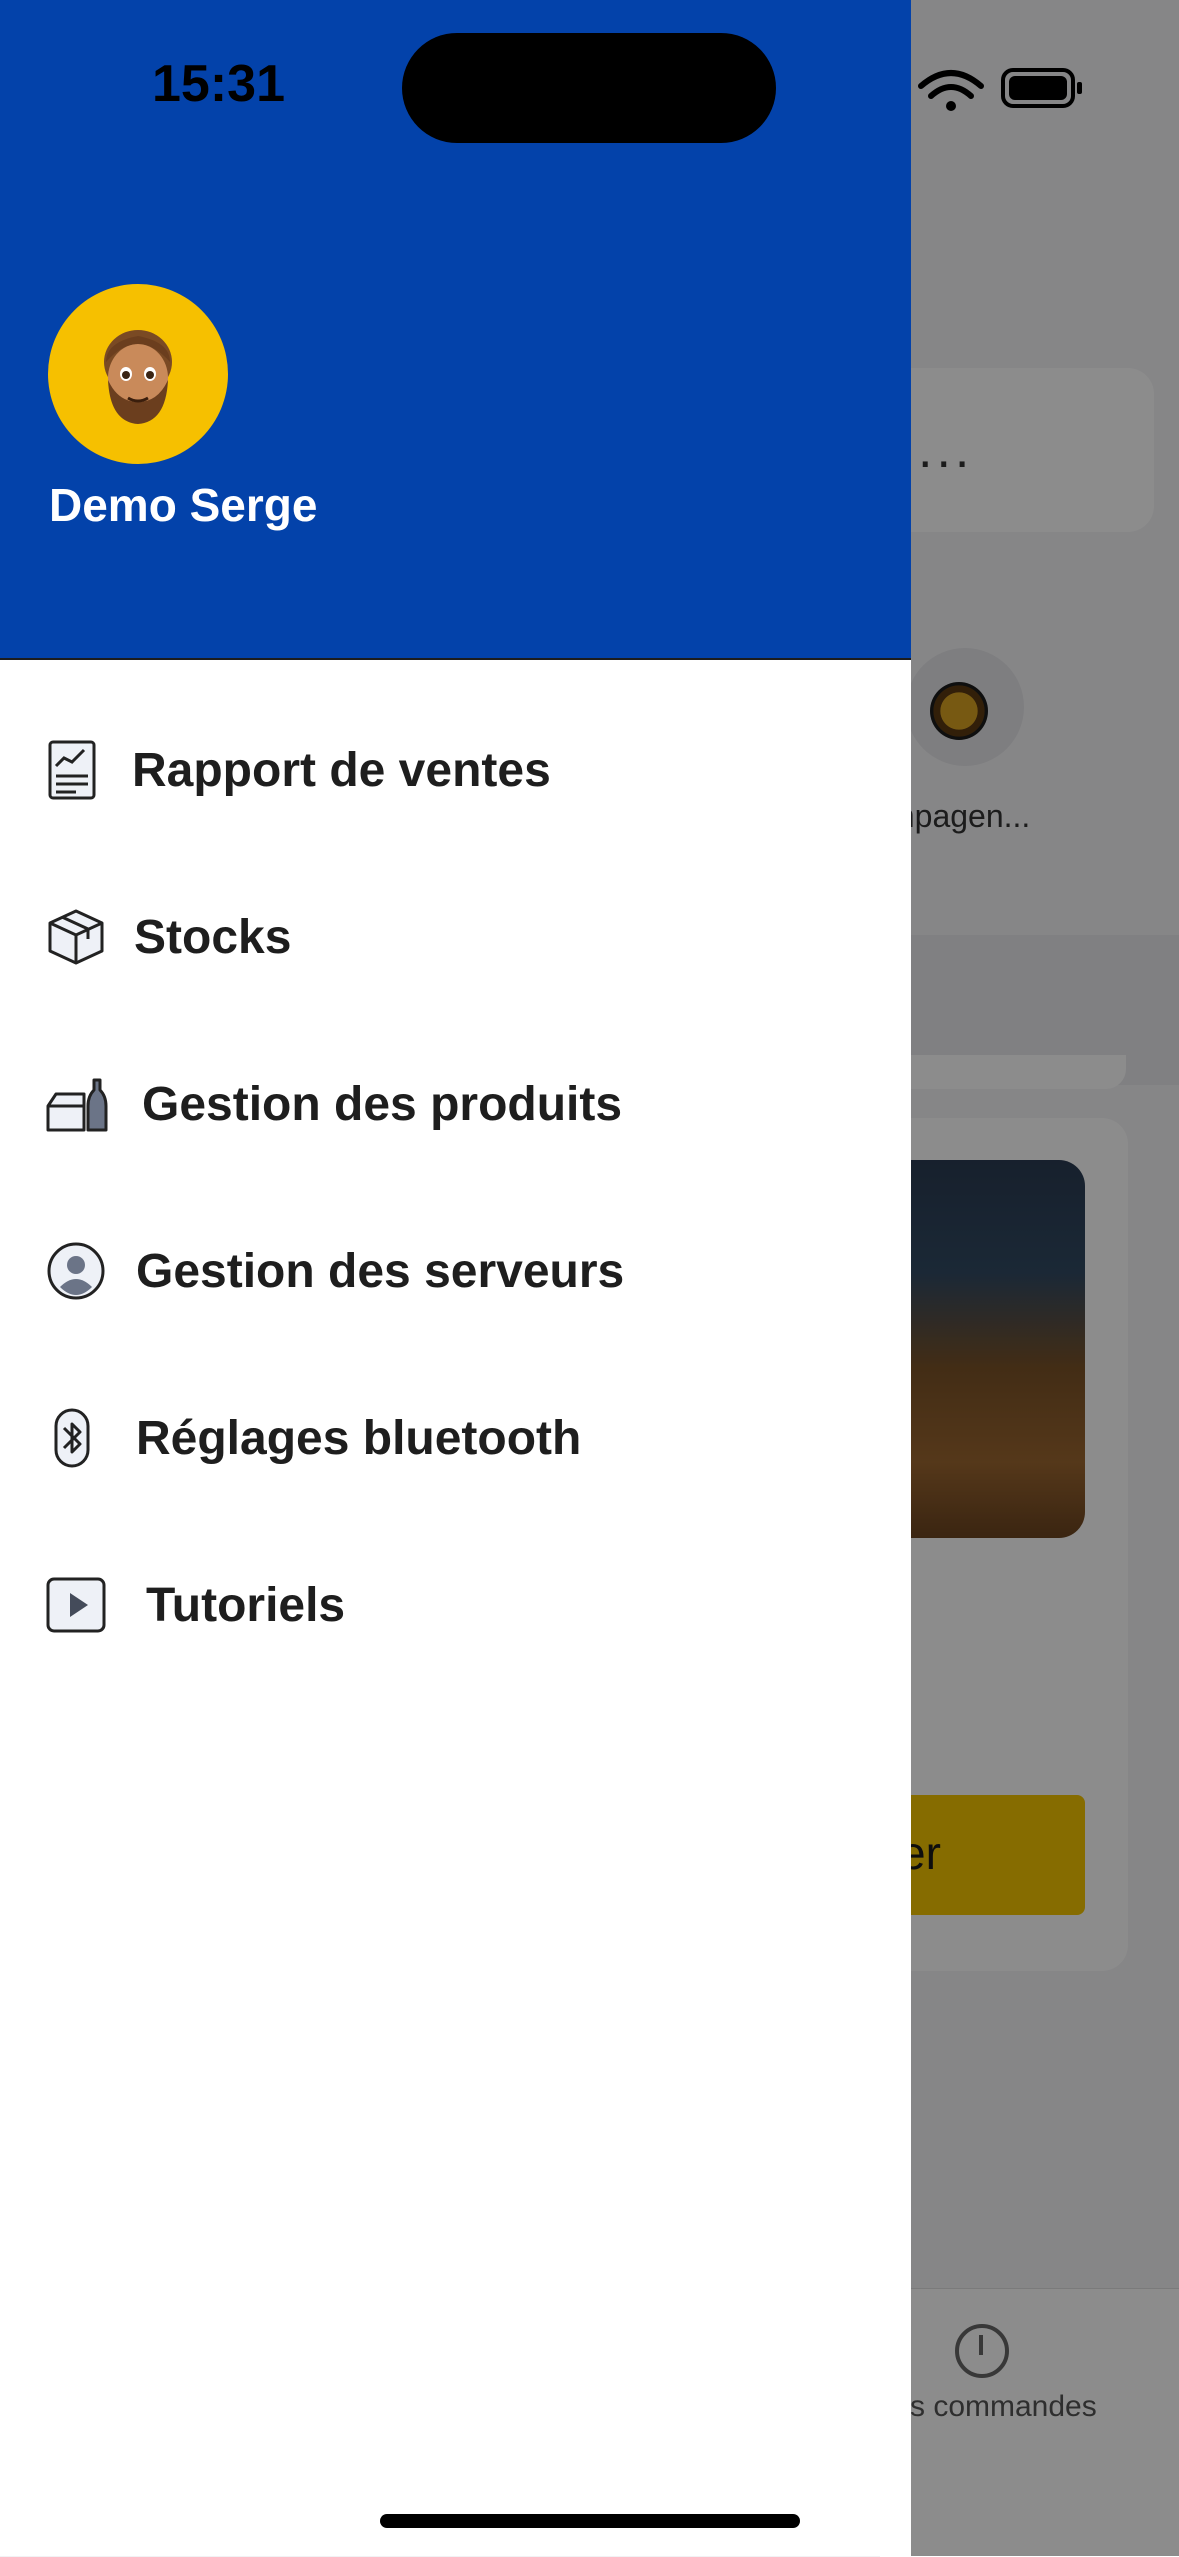  Describe the element at coordinates (380, 1271) in the screenshot. I see `menu-label-servers: Gestion des serveurs` at that location.